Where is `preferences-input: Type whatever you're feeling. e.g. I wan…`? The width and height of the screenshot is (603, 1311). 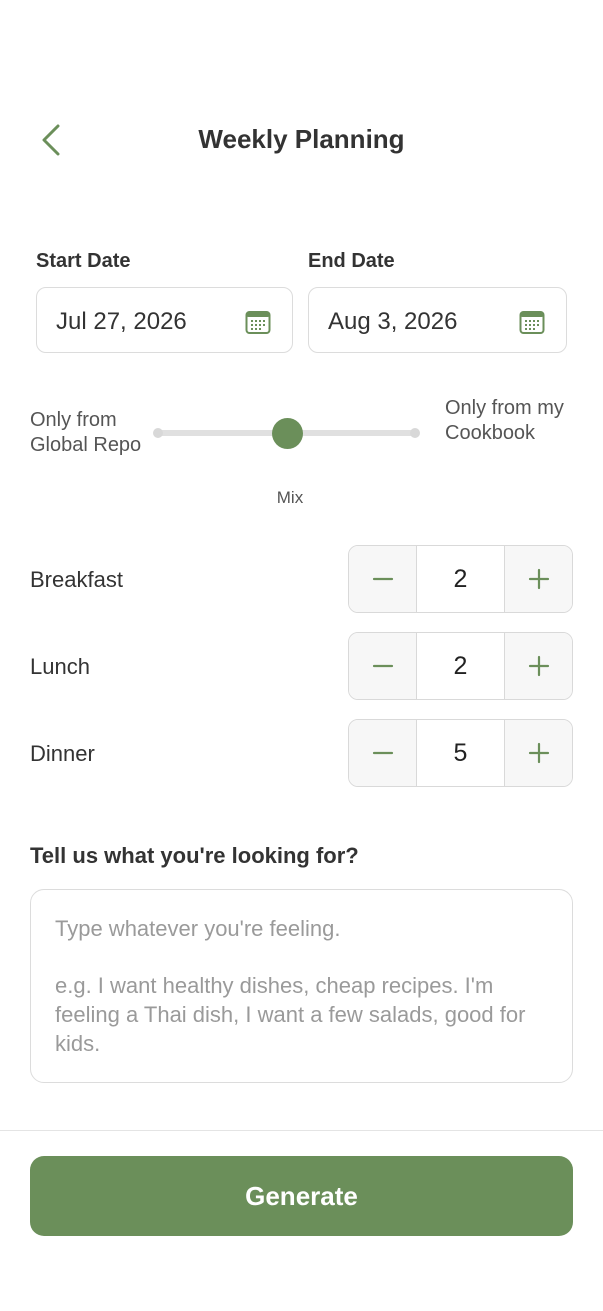 preferences-input: Type whatever you're feeling. e.g. I wan… is located at coordinates (301, 986).